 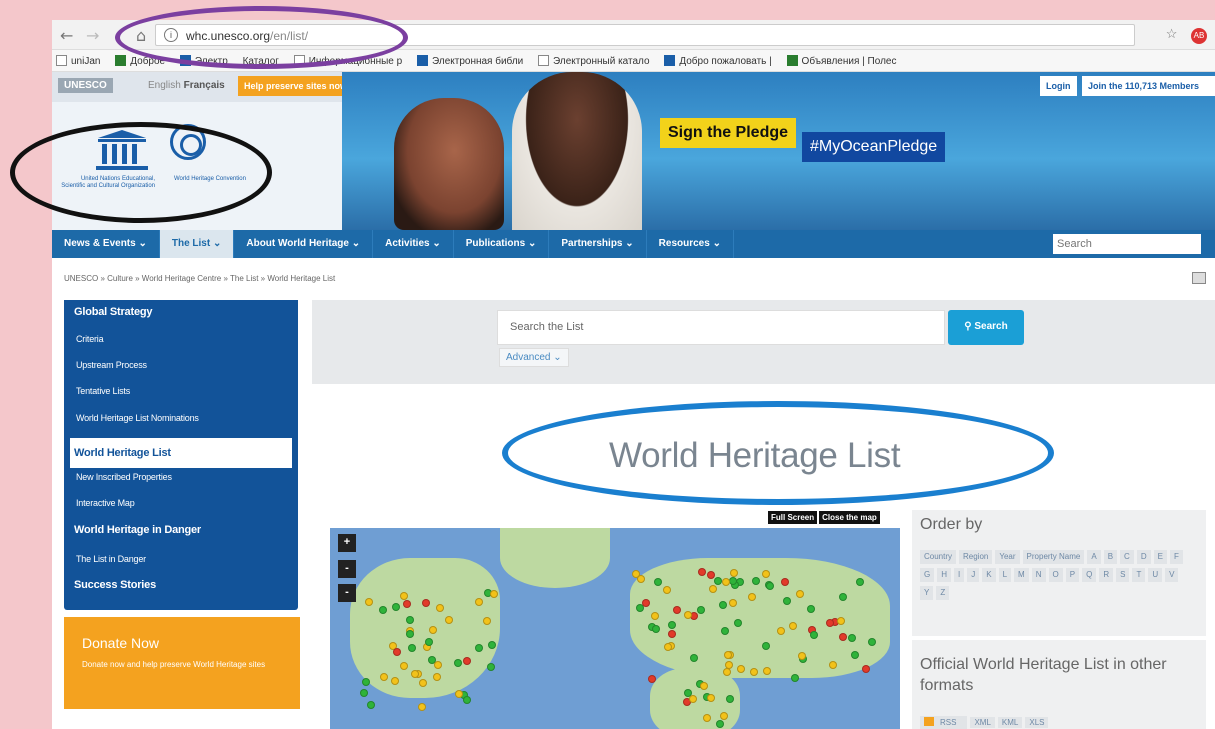 I want to click on bookmark-item: Доброе, so click(x=142, y=58).